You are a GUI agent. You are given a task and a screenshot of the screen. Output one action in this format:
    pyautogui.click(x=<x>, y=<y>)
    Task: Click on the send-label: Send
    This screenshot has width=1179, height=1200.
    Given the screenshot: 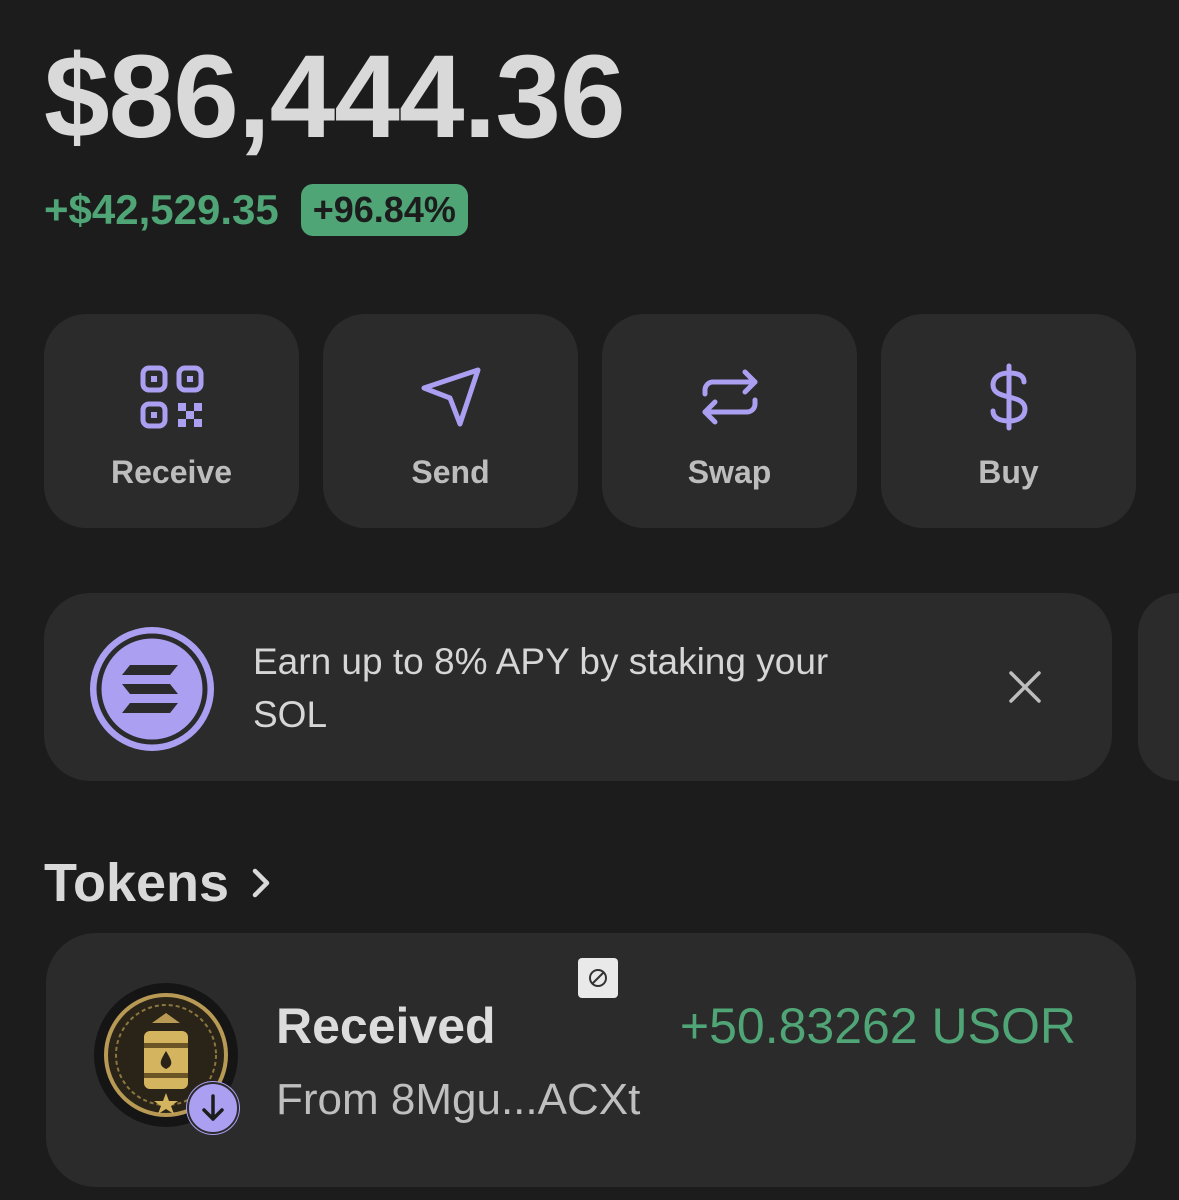 What is the action you would take?
    pyautogui.click(x=450, y=472)
    